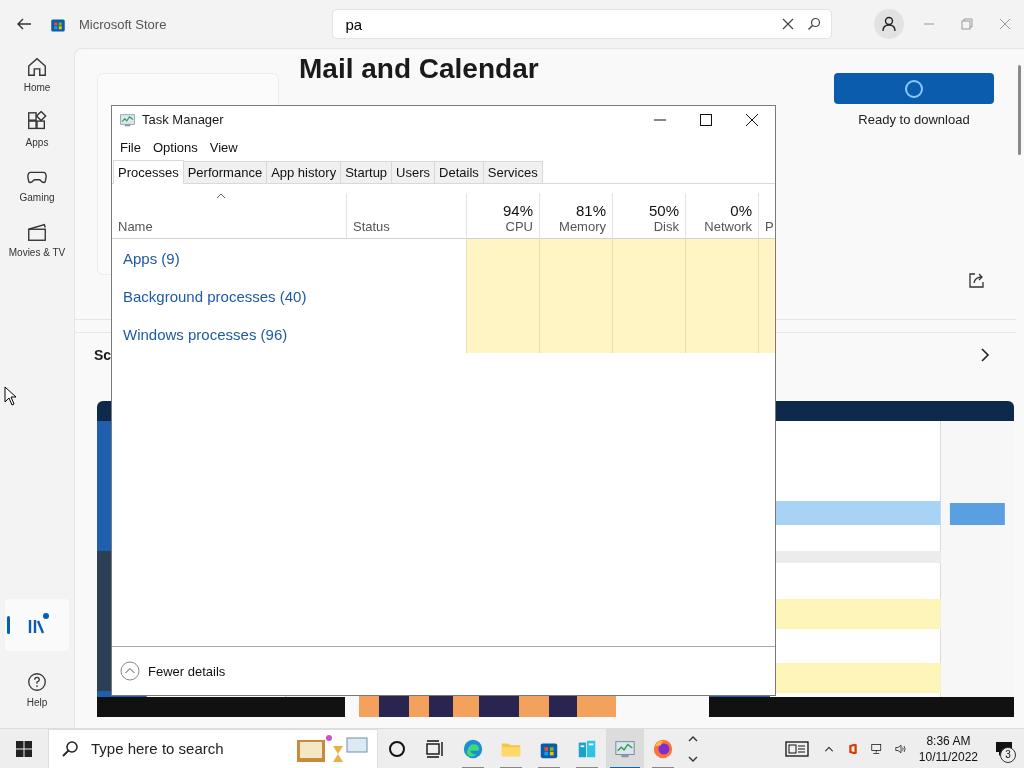 This screenshot has width=1024, height=768. I want to click on windows-logo-icon, so click(24, 748).